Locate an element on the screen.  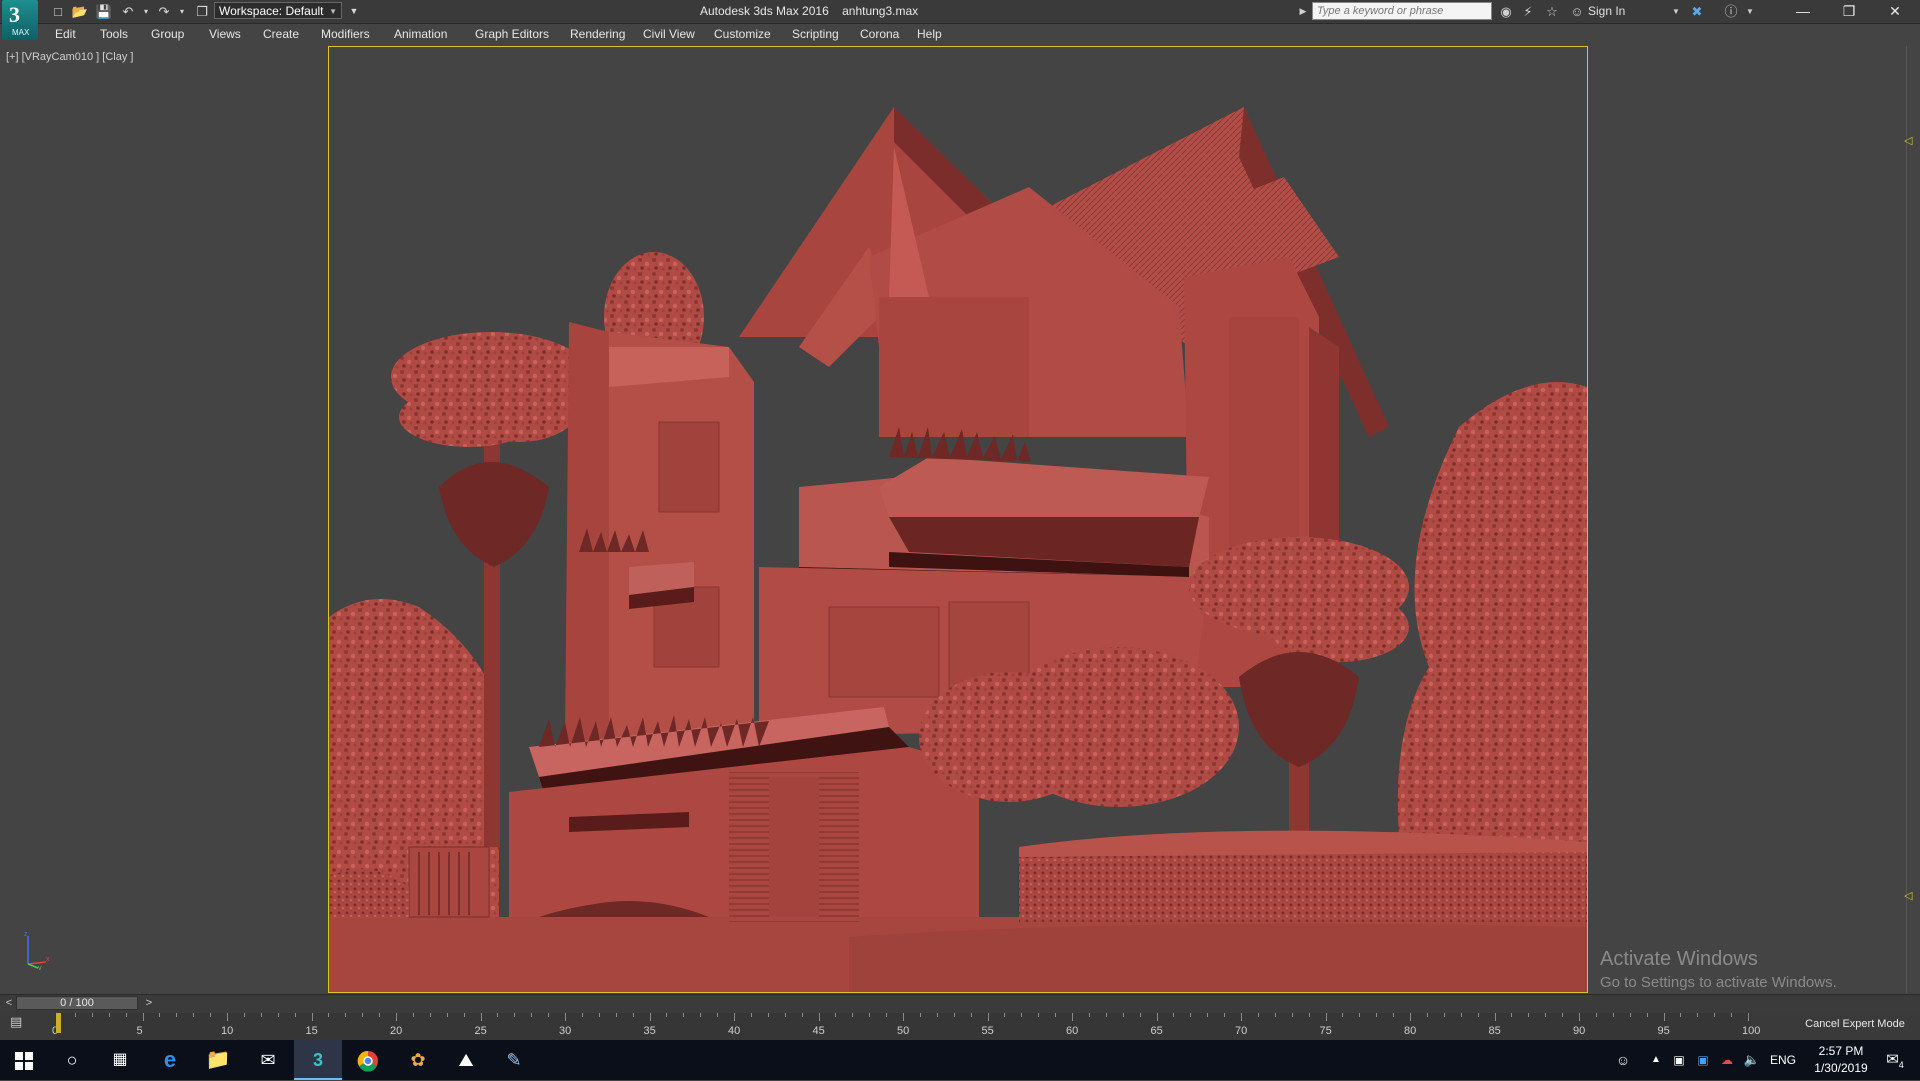
edge-browser-icon: e is located at coordinates (170, 1060).